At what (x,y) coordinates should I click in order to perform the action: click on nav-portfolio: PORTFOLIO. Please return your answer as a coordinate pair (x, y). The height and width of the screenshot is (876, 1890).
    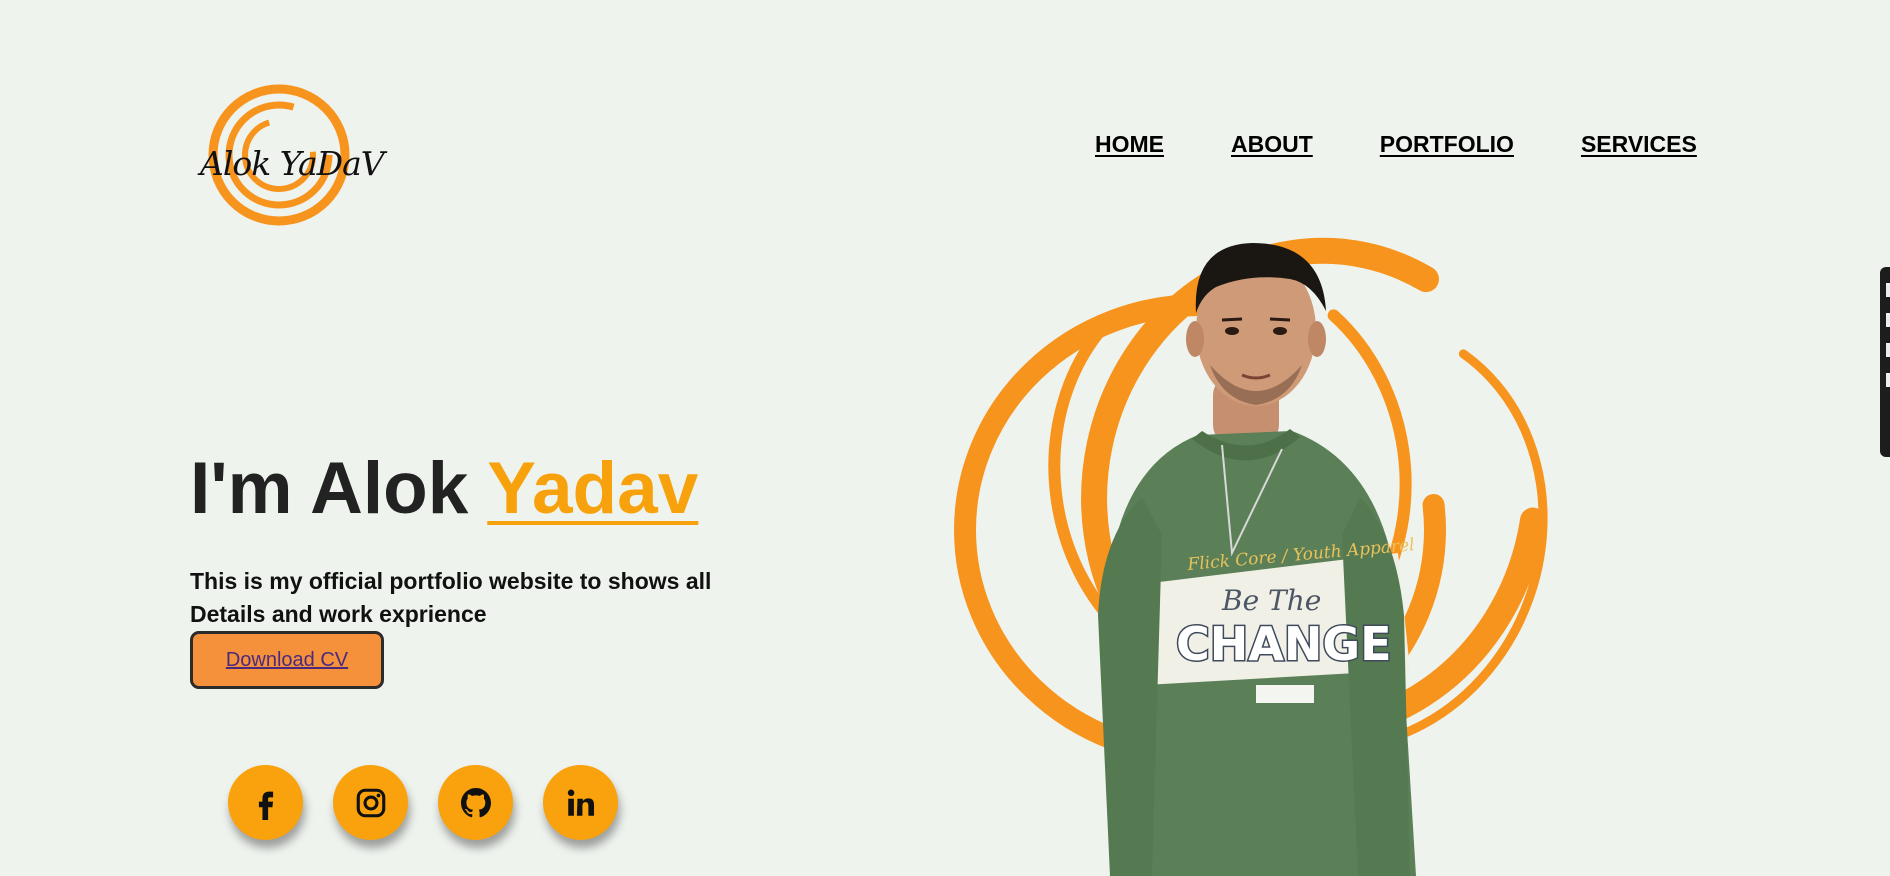
    Looking at the image, I should click on (1447, 144).